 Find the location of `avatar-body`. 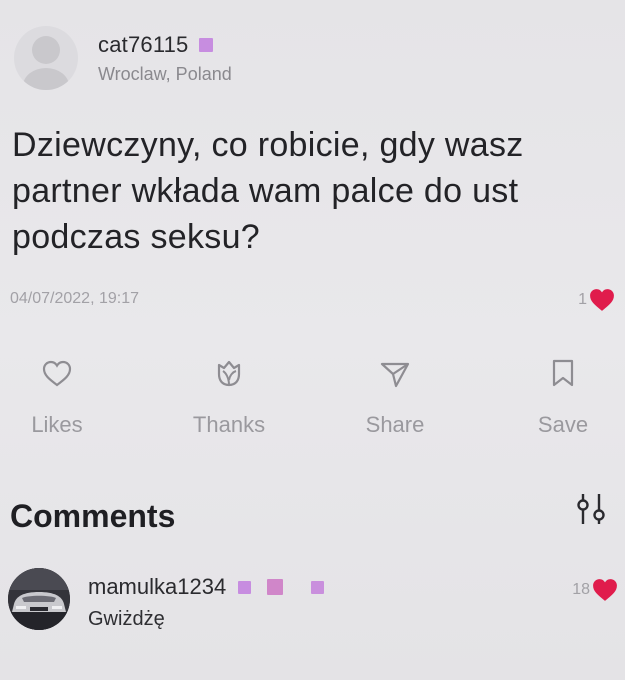

avatar-body is located at coordinates (46, 79).